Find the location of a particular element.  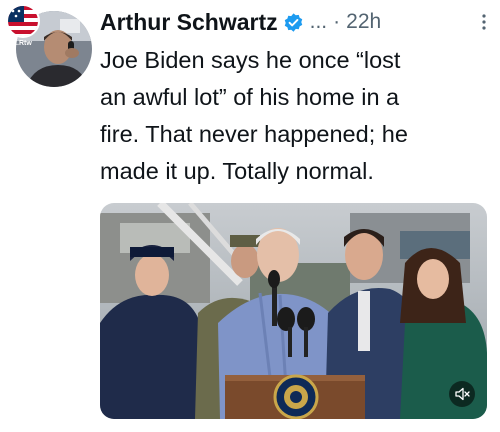

author-name: Arthur Schwartz is located at coordinates (189, 22).